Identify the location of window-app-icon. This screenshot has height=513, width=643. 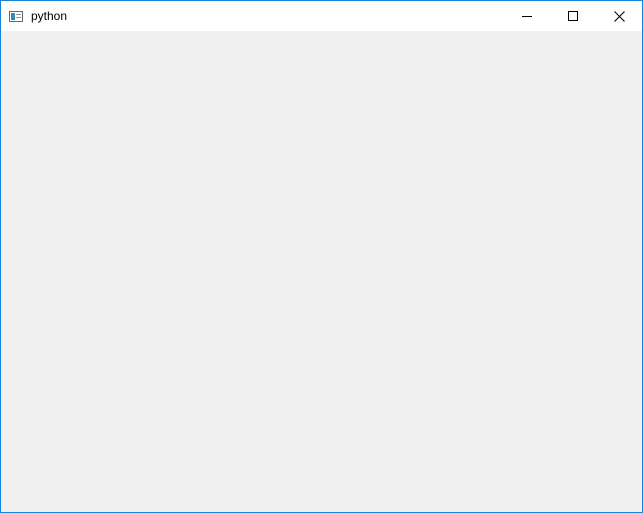
(16, 15).